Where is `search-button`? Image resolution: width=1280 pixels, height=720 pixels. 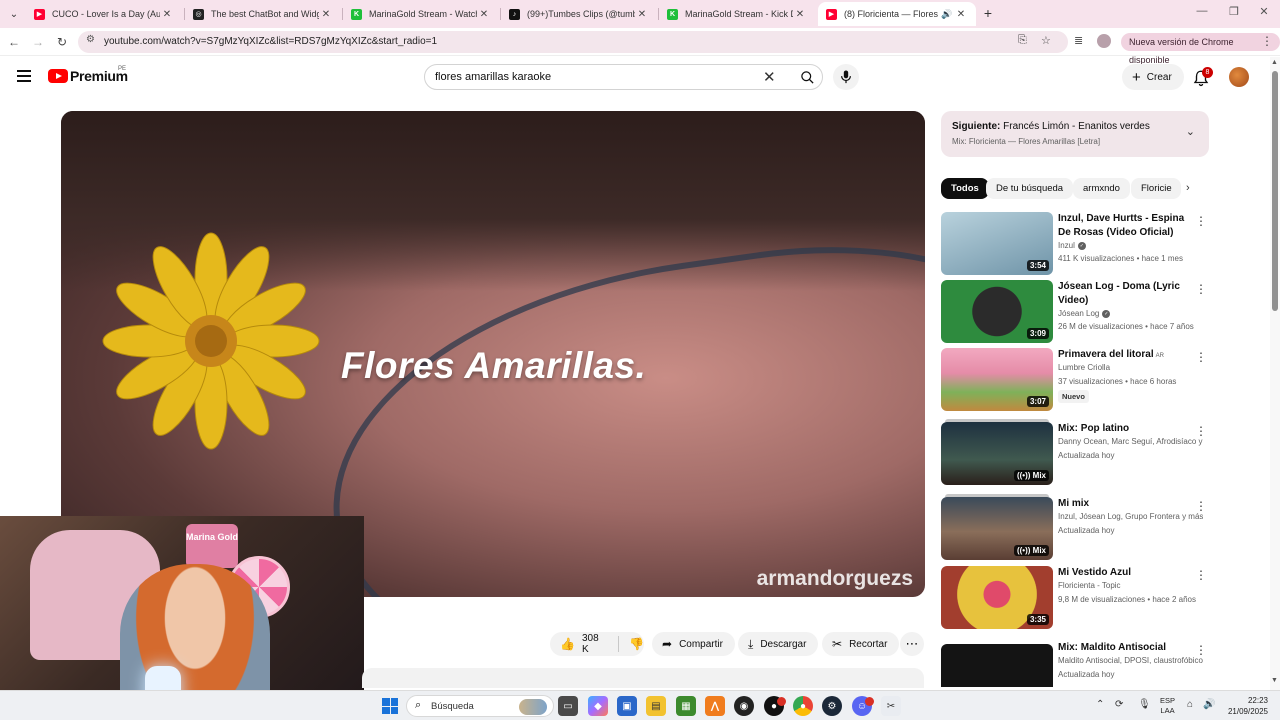 search-button is located at coordinates (807, 77).